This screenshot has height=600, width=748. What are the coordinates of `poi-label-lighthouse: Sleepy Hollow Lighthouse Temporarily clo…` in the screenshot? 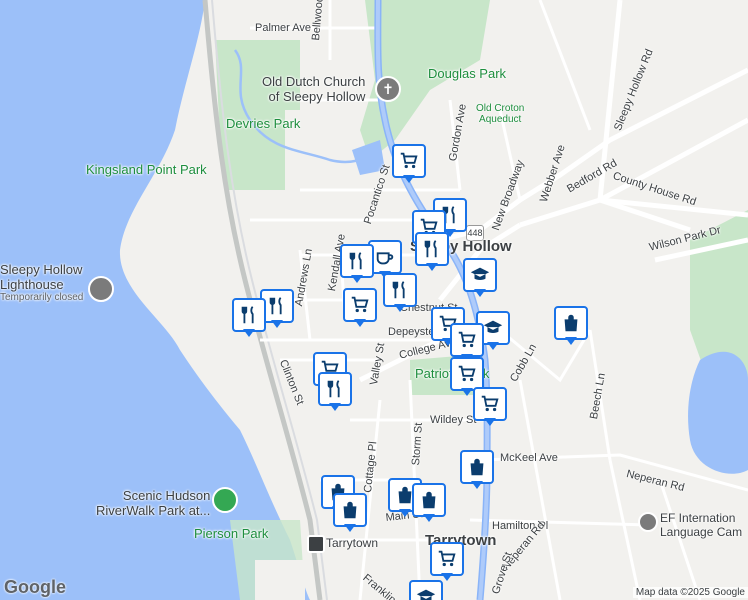 It's located at (42, 282).